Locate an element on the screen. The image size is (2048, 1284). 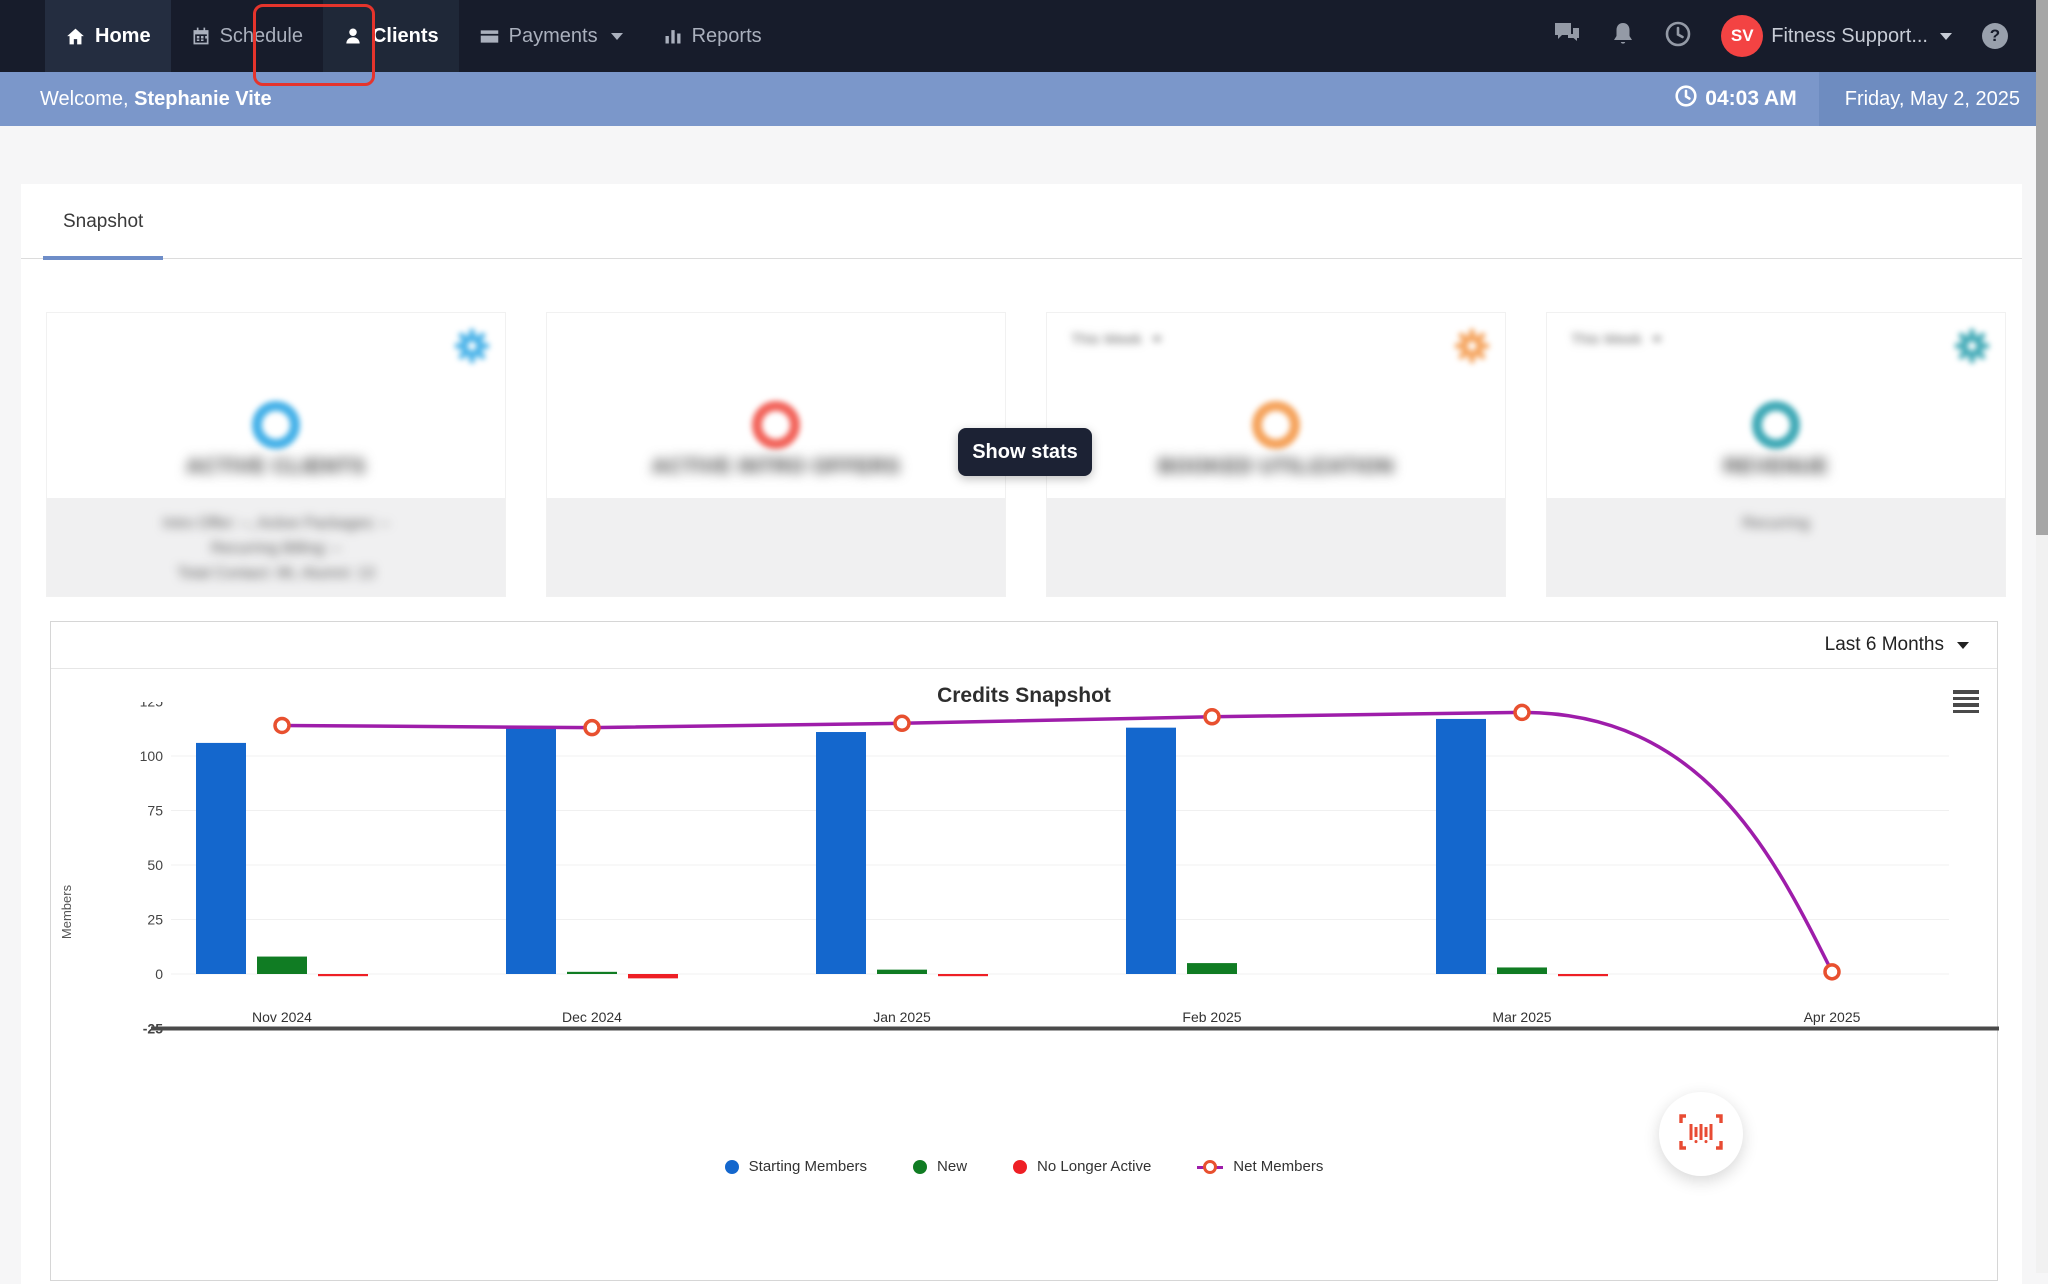
svg-text: Feb 2025 is located at coordinates (1211, 1017).